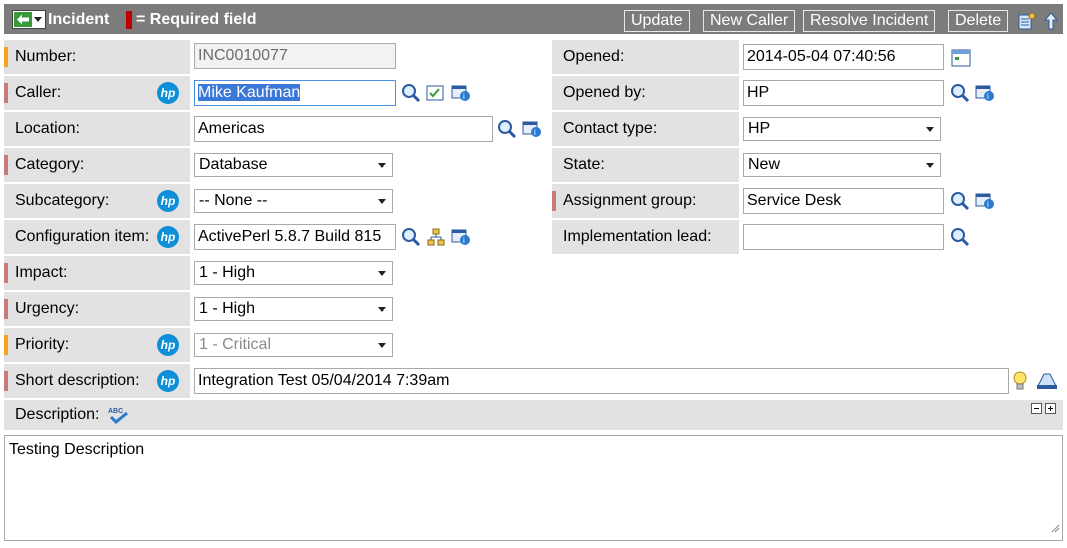  I want to click on collapse-icon, so click(1036, 408).